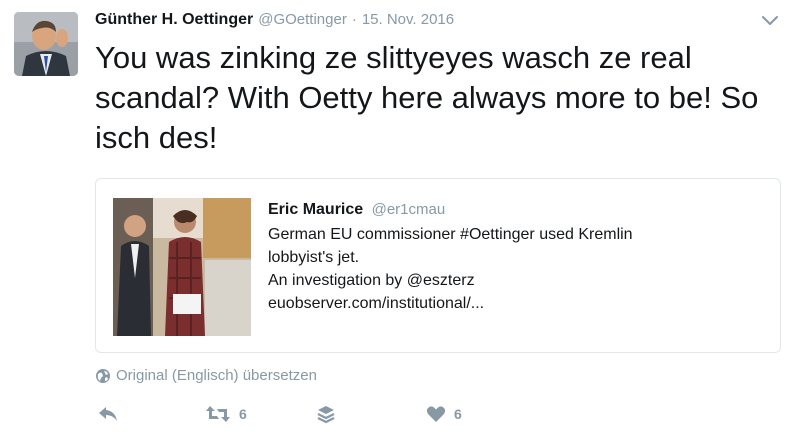 The width and height of the screenshot is (795, 438). Describe the element at coordinates (315, 209) in the screenshot. I see `quoted-author-name: Eric Maurice` at that location.